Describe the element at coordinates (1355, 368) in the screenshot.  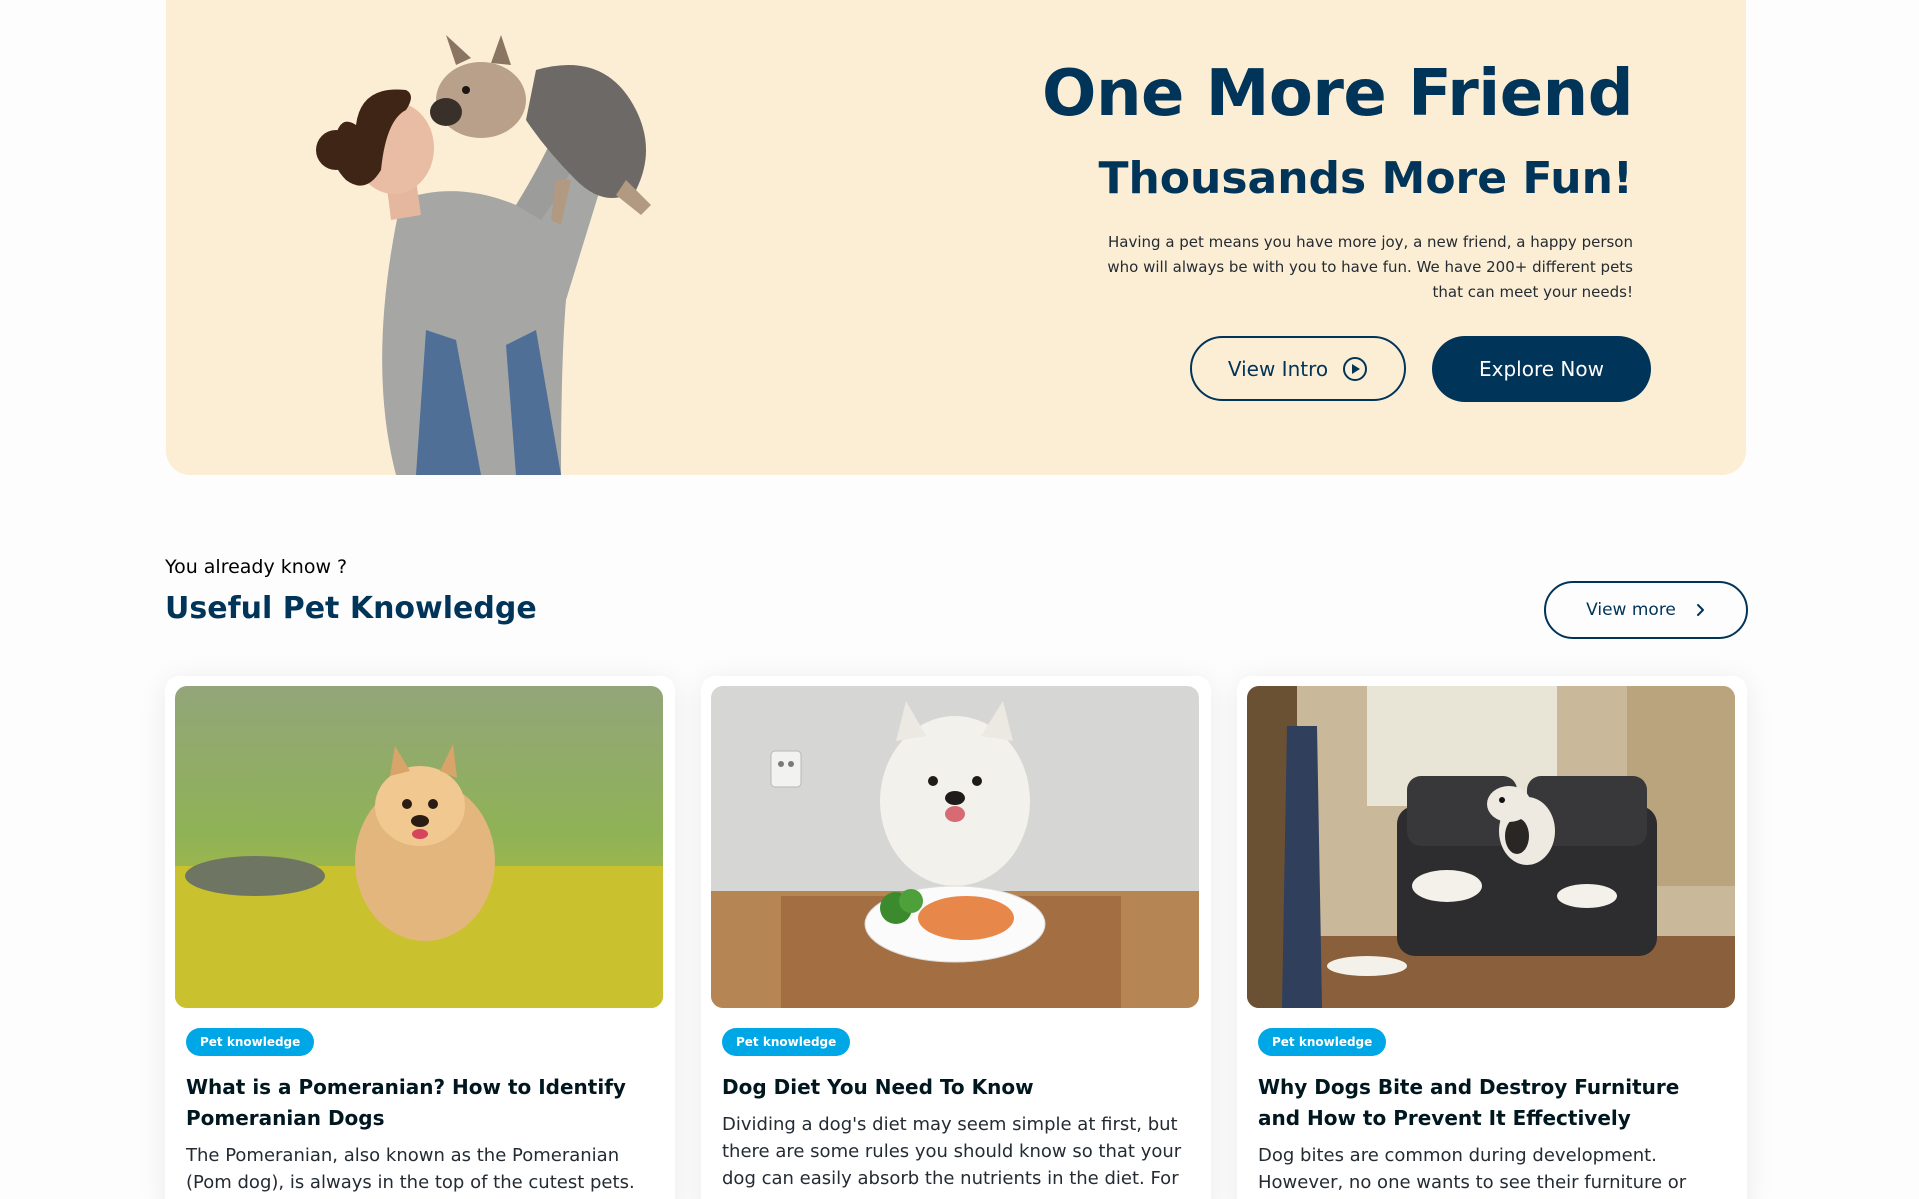
I see `play-circle-icon` at that location.